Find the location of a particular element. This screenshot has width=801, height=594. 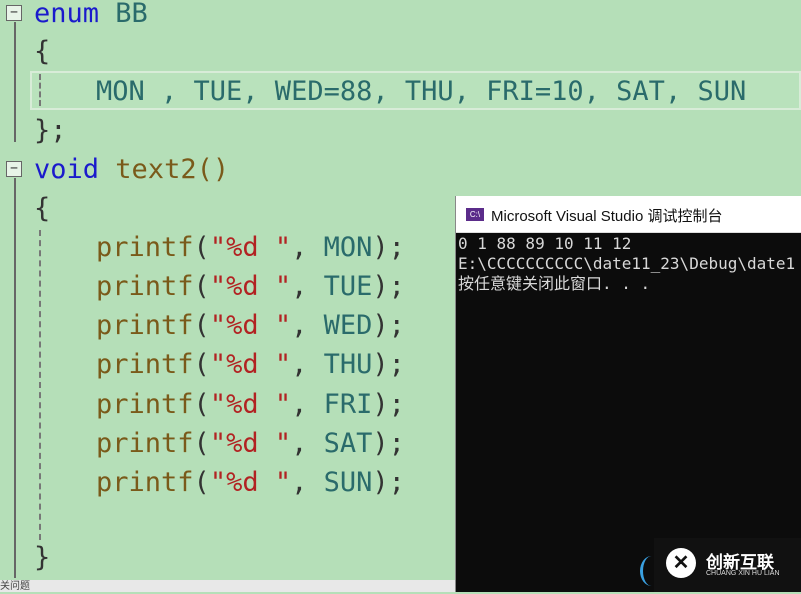

keyword-void: void is located at coordinates (67, 169).